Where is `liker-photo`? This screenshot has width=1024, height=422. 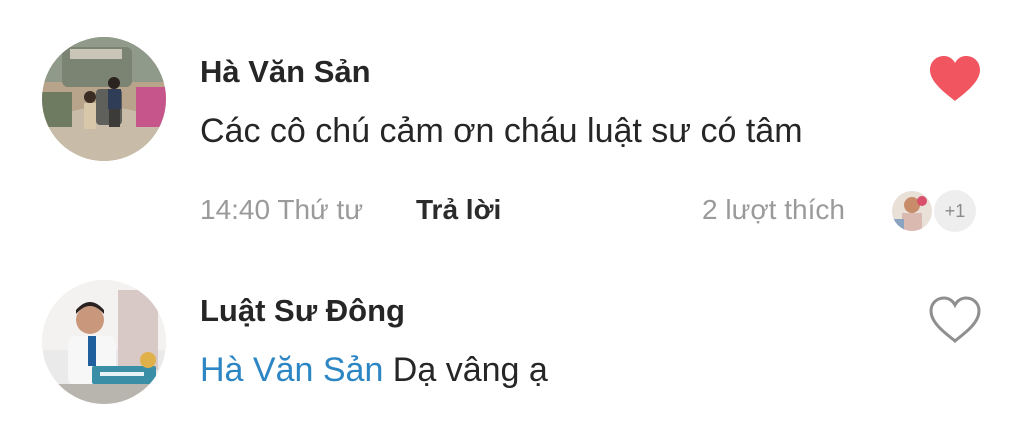 liker-photo is located at coordinates (912, 211).